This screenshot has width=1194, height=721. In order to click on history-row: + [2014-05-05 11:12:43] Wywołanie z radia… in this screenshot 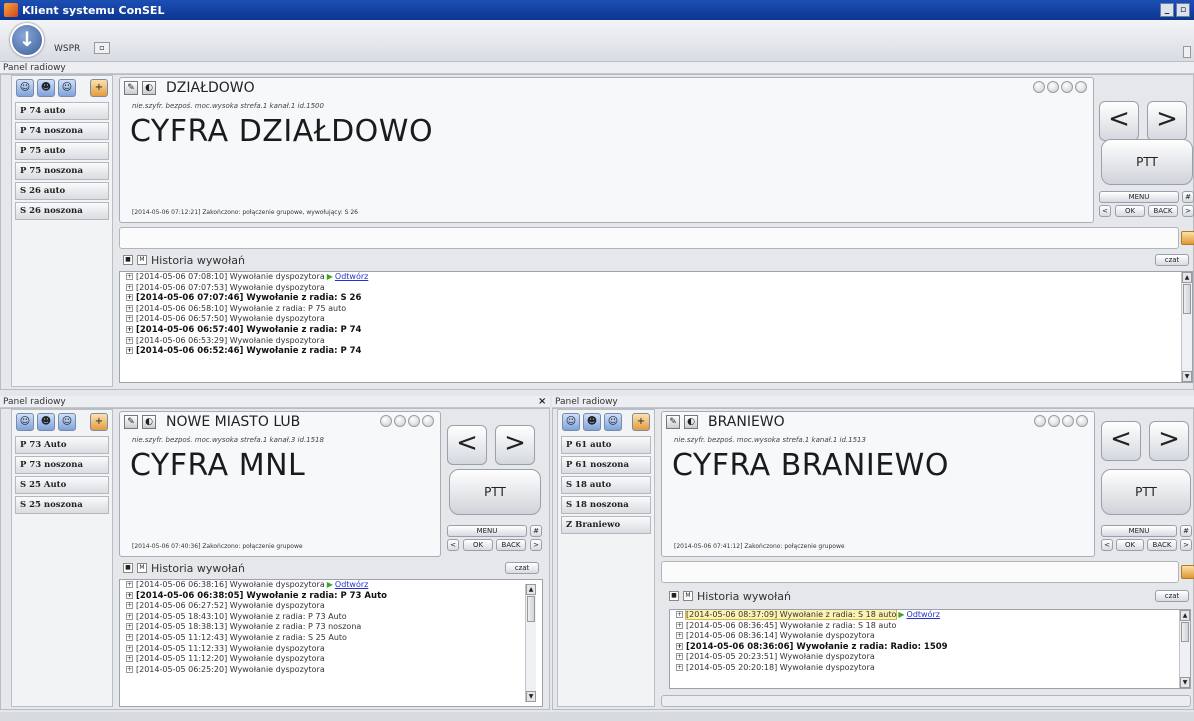, I will do `click(331, 638)`.